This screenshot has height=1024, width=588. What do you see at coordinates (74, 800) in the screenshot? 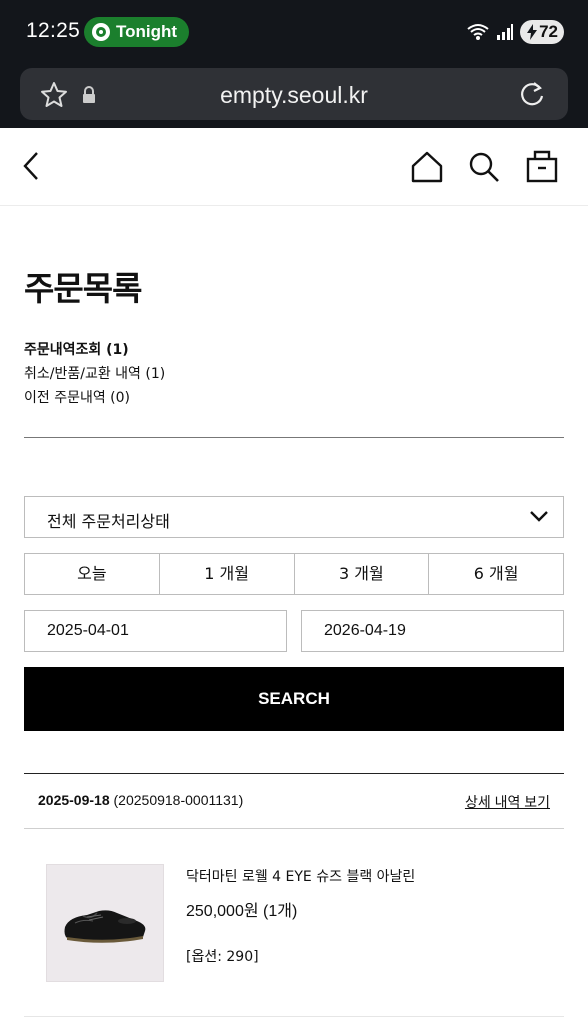
I see `order-date: 2025-09-18` at bounding box center [74, 800].